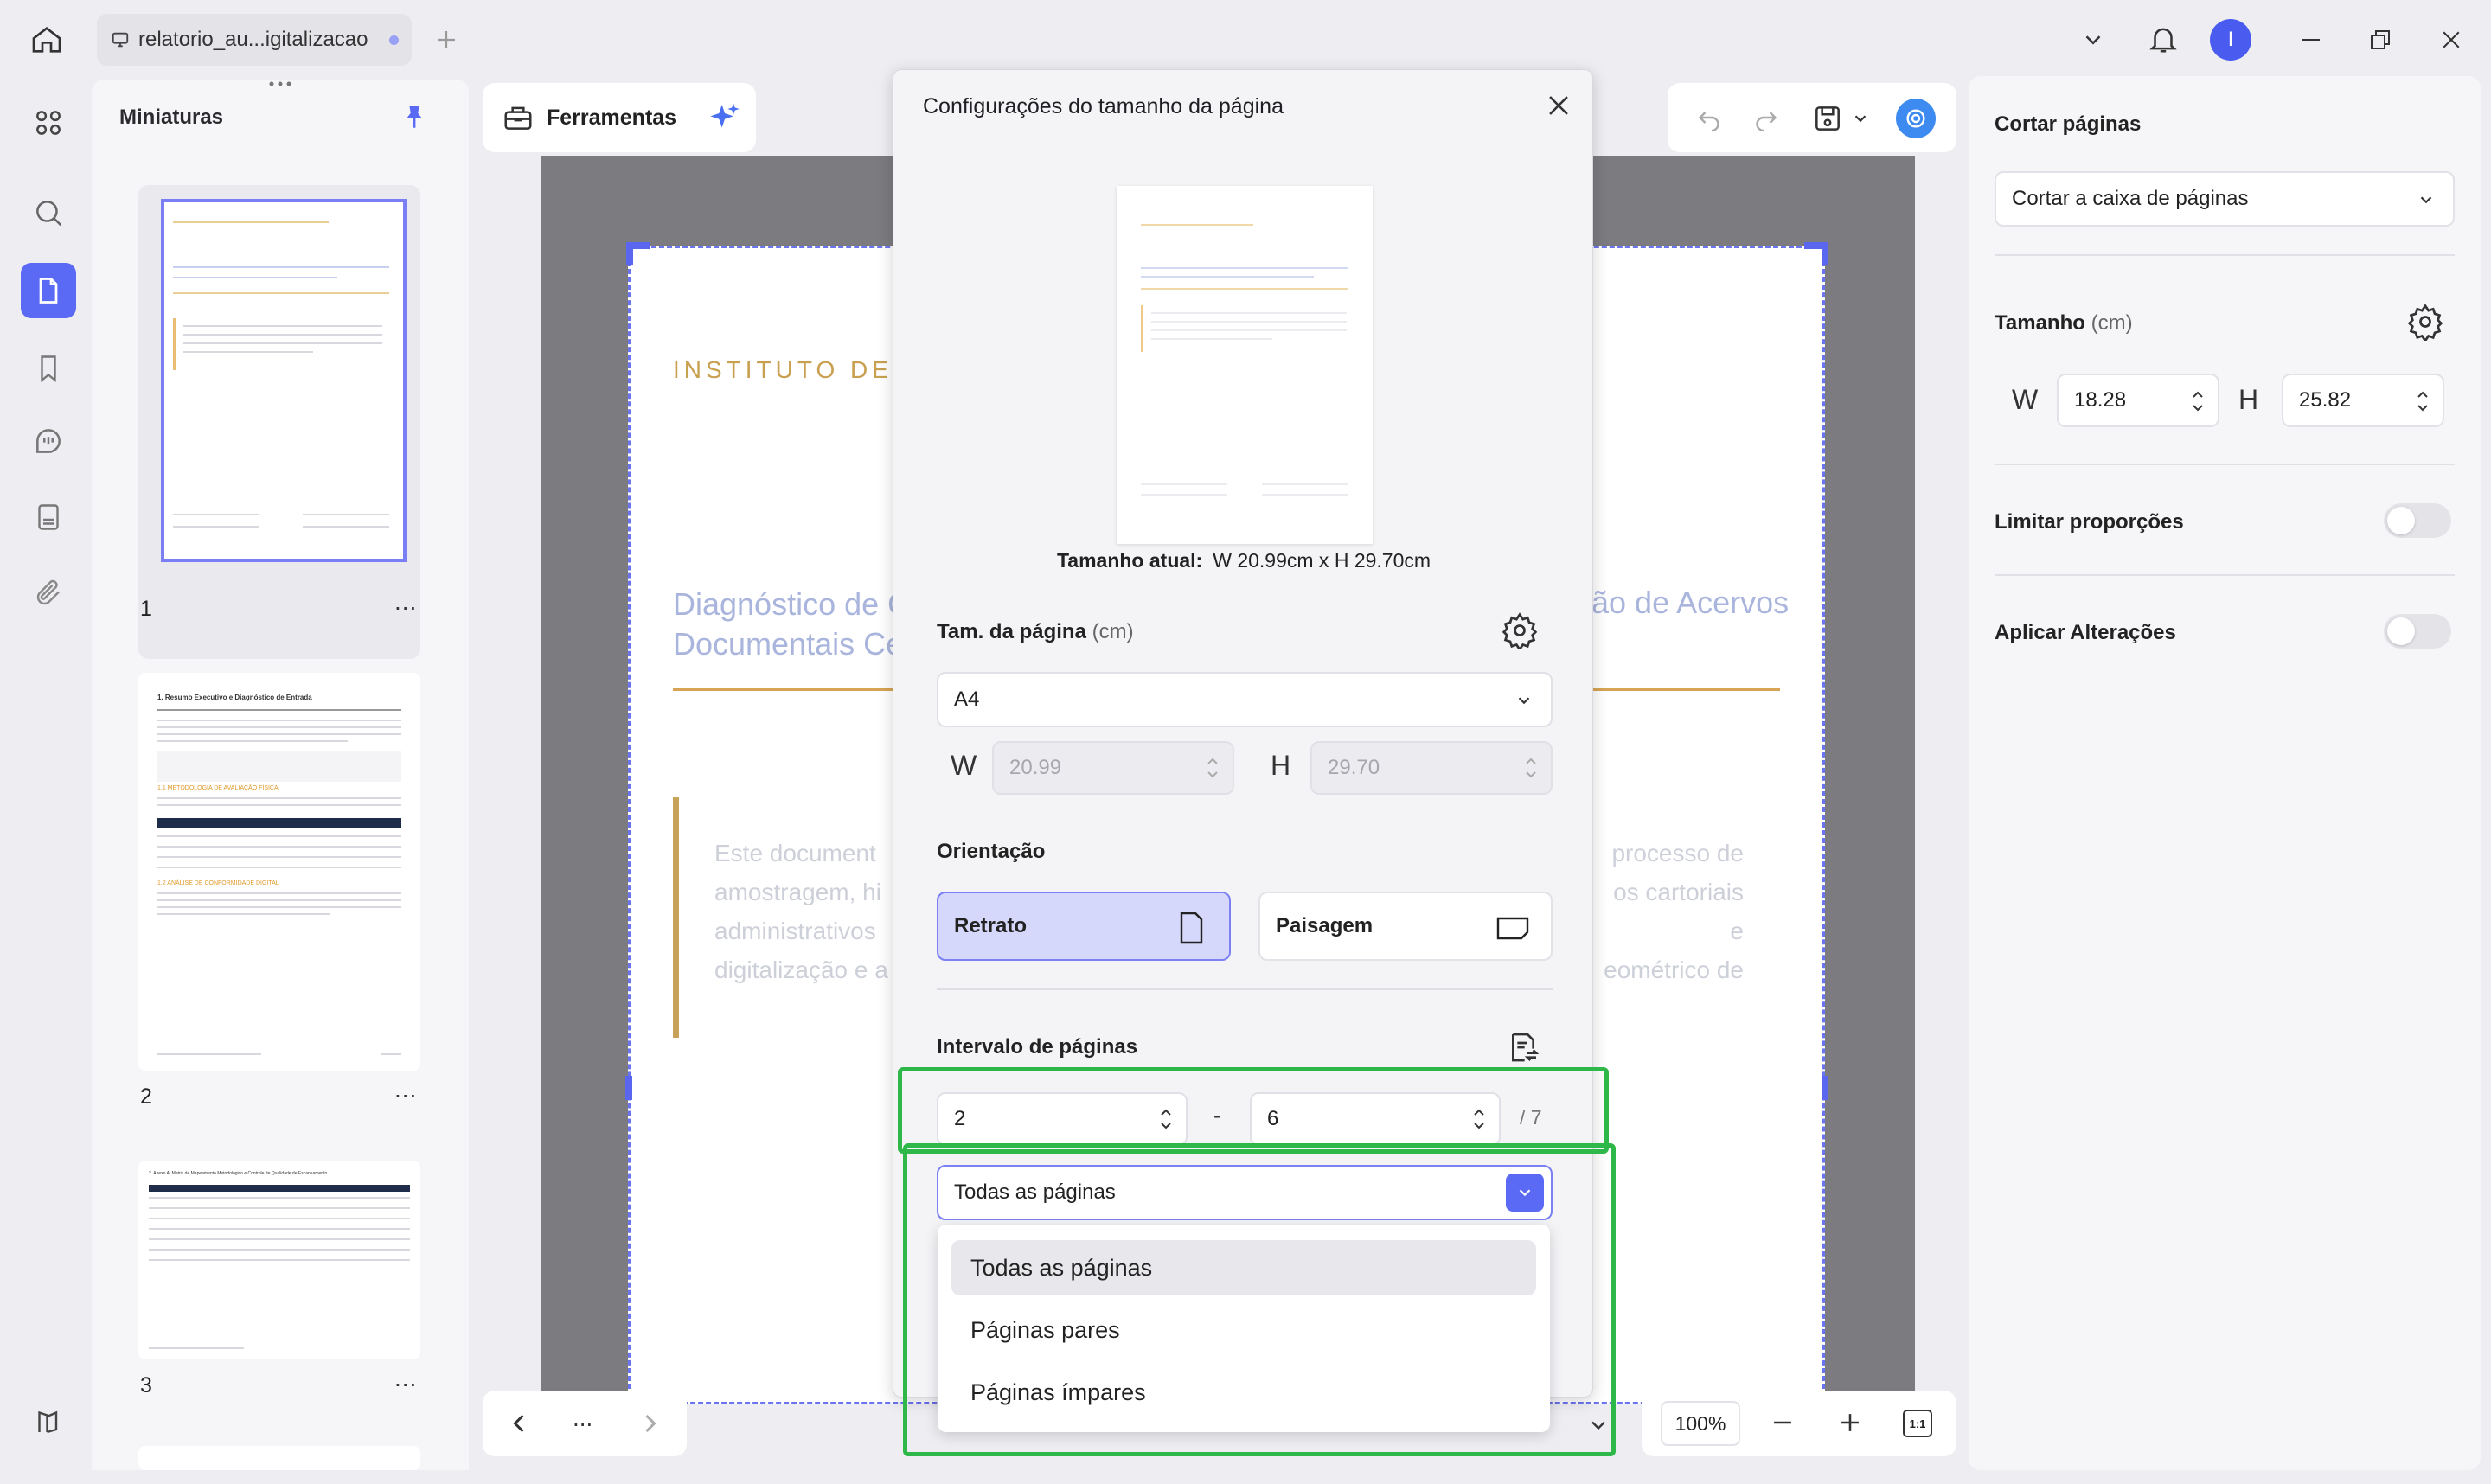 This screenshot has height=1484, width=2491. What do you see at coordinates (725, 118) in the screenshot?
I see `ai-sparkle-icon` at bounding box center [725, 118].